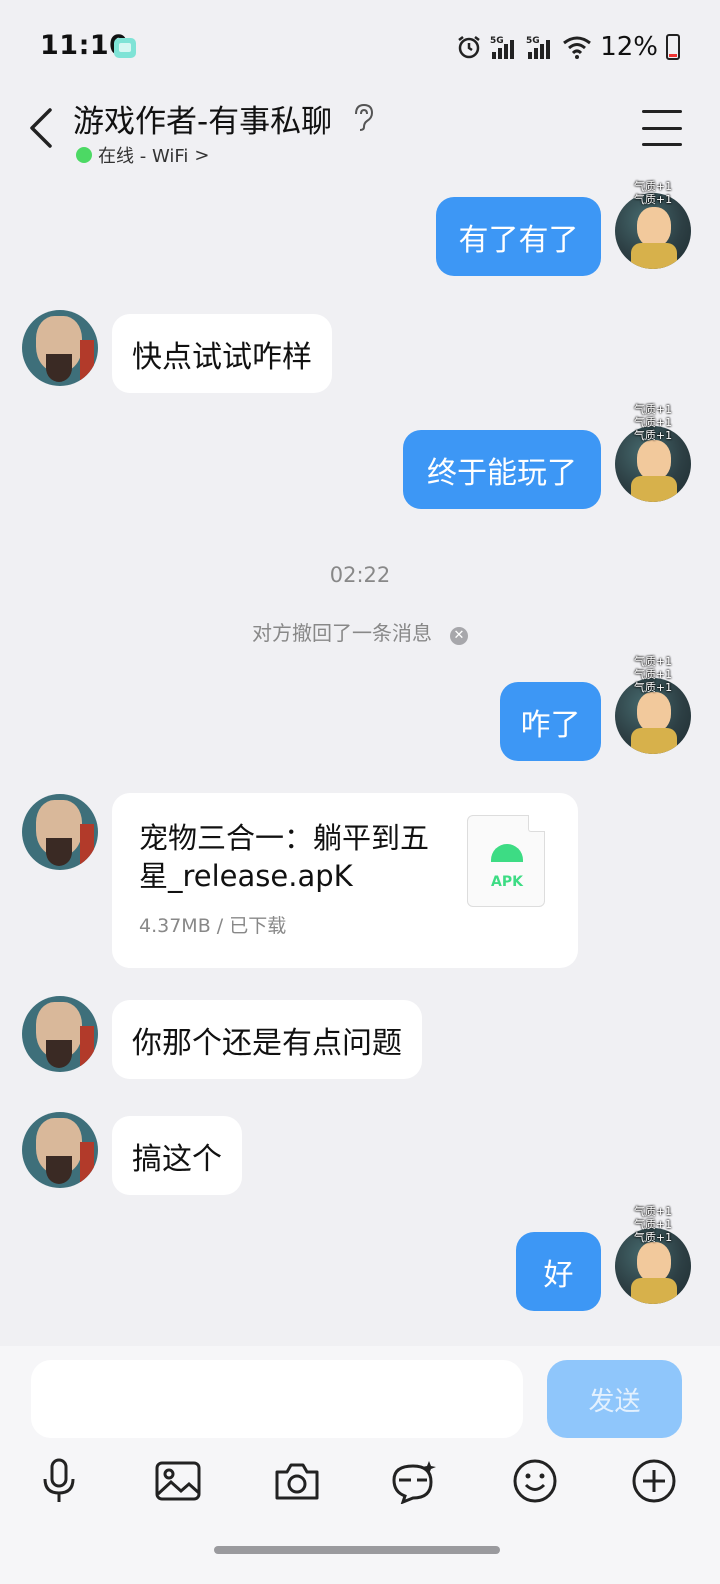 The image size is (720, 1584). I want to click on file-meta: 4.37MB / 已下载, so click(213, 926).